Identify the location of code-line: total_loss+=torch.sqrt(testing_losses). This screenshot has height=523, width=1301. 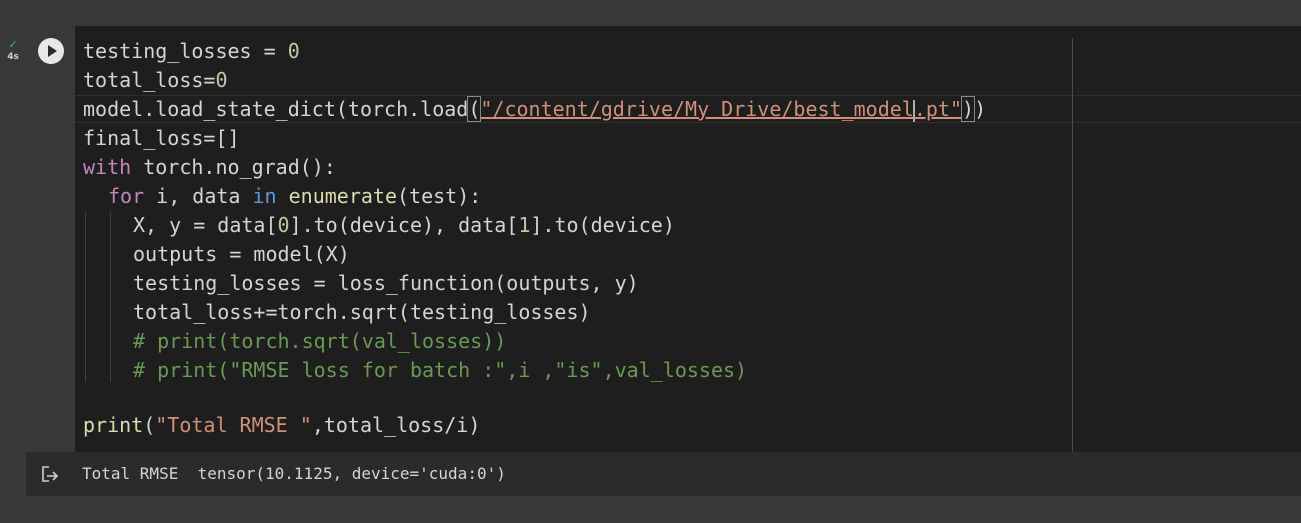
(362, 312).